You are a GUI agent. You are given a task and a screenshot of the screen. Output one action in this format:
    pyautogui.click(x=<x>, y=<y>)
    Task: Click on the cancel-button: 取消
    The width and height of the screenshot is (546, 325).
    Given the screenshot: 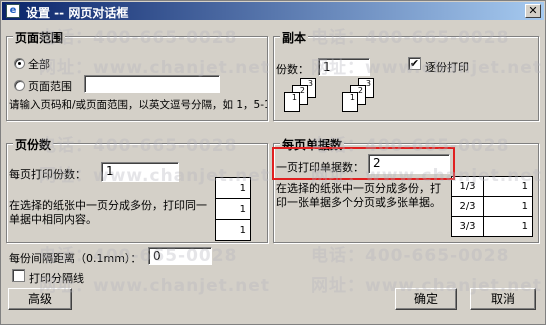 What is the action you would take?
    pyautogui.click(x=503, y=299)
    